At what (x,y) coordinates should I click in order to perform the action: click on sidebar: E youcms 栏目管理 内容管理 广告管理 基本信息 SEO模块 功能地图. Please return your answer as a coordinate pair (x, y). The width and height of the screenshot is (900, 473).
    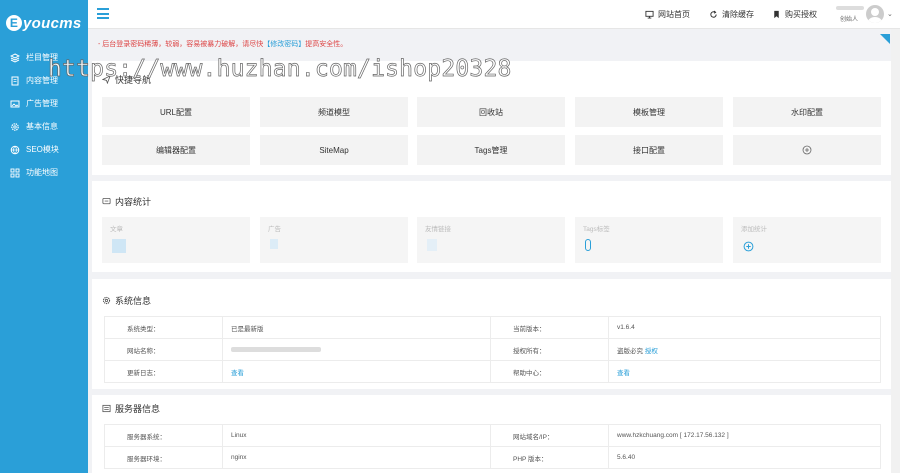
    Looking at the image, I should click on (44, 236).